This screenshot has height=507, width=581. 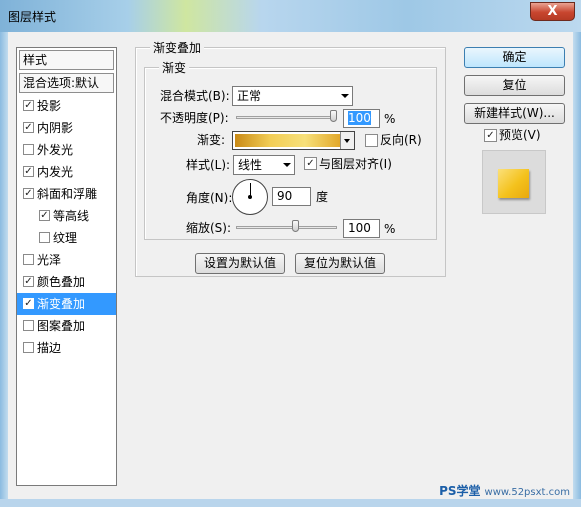 What do you see at coordinates (211, 140) in the screenshot?
I see `gradient-label: 渐变:` at bounding box center [211, 140].